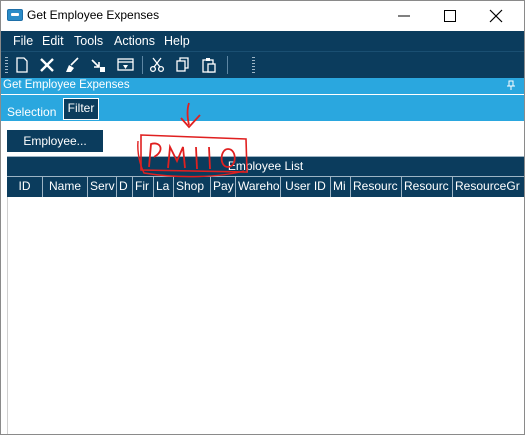  I want to click on new-icon, so click(22, 65).